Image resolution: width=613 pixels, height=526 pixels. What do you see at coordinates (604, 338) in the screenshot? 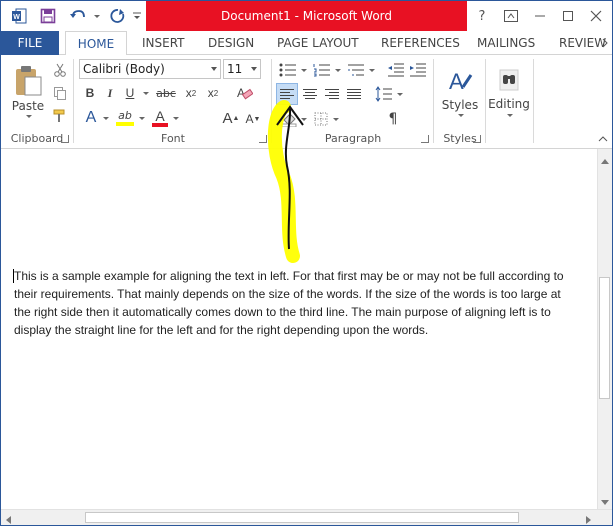
I see `vertical-scroll-thumb` at bounding box center [604, 338].